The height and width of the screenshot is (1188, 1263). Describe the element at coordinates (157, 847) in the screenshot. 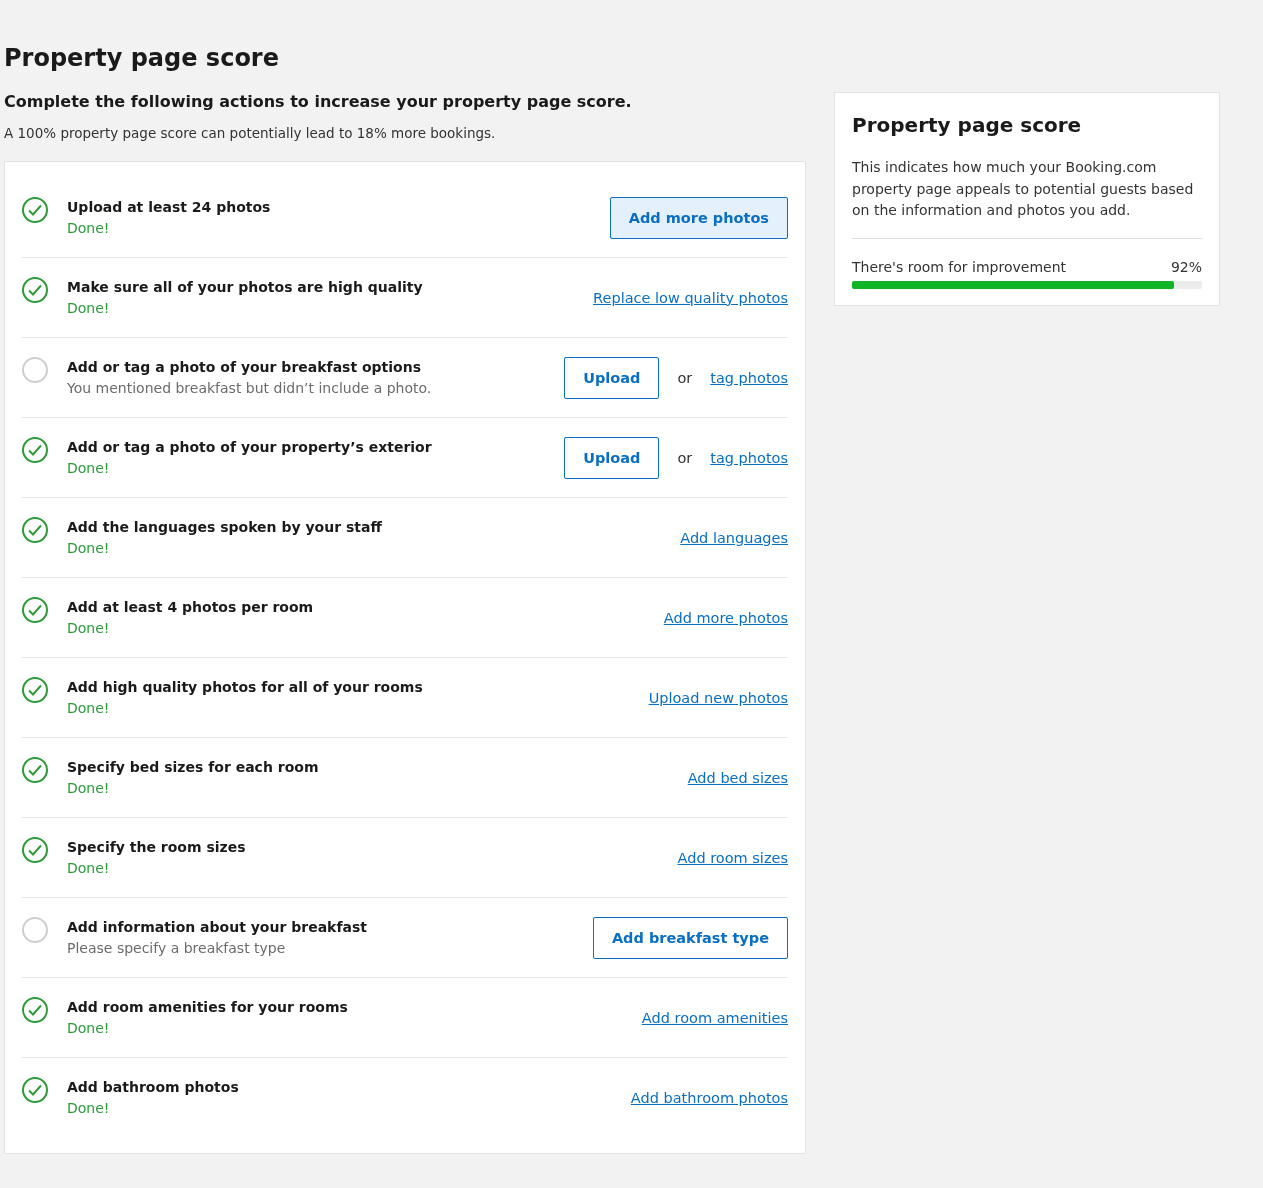

I see `task-title: Specify the room sizes` at that location.